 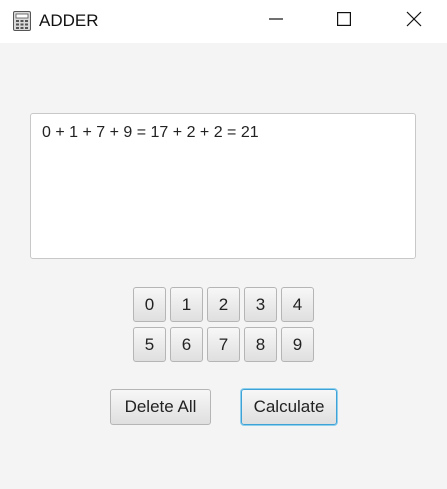 I want to click on minimize-icon, so click(x=276, y=21).